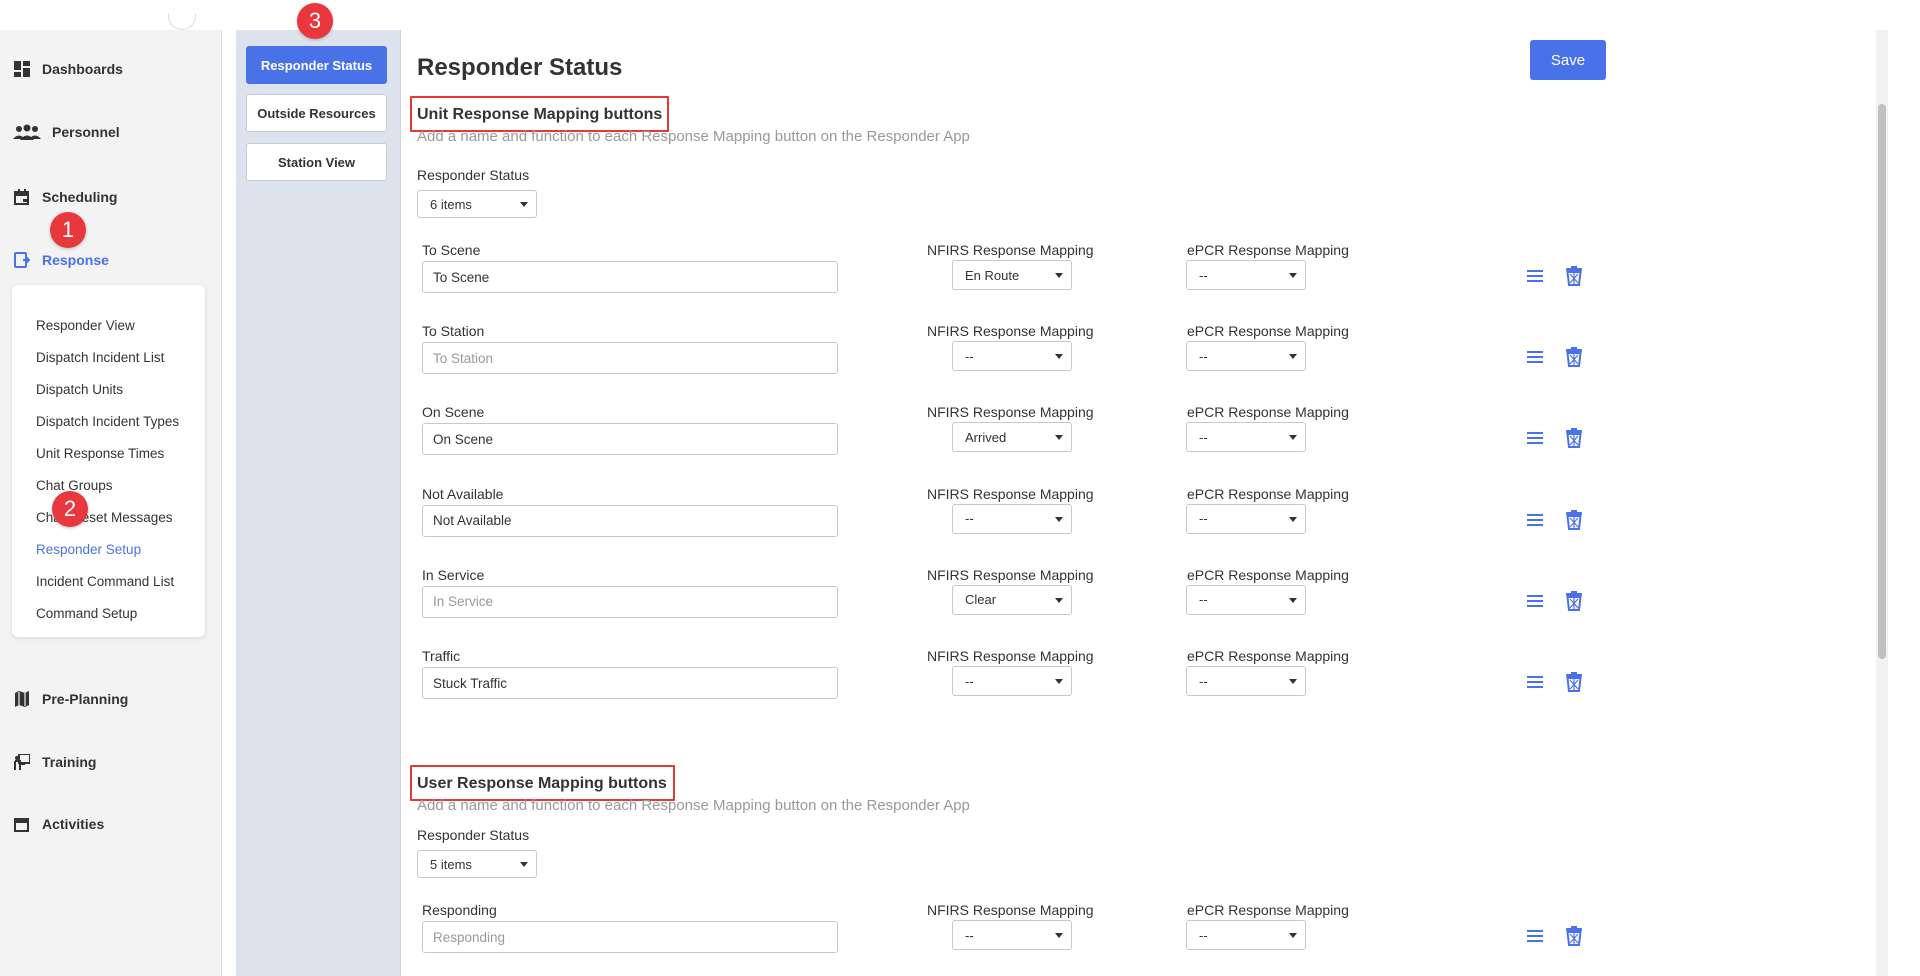 The height and width of the screenshot is (976, 1920). I want to click on nfirs-label: NFIRS Response Mapping, so click(1010, 656).